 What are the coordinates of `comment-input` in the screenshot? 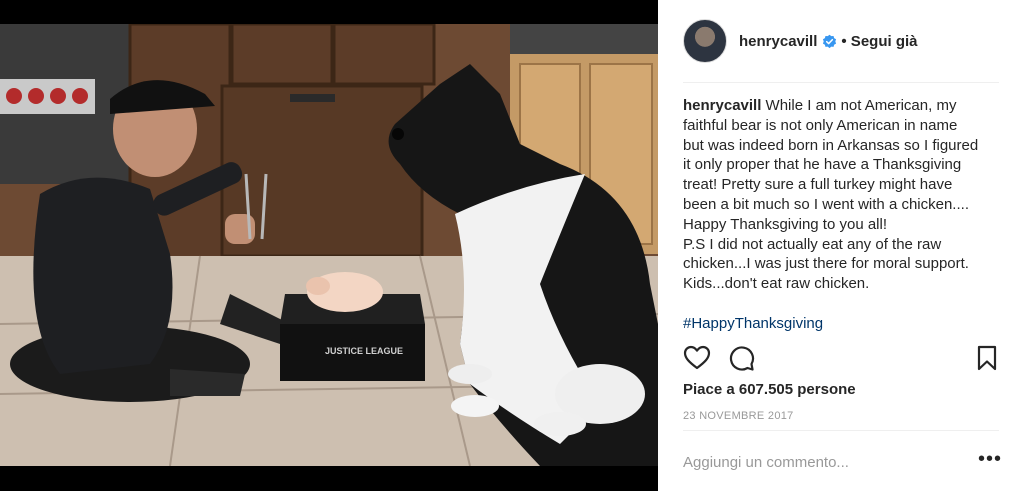 It's located at (813, 462).